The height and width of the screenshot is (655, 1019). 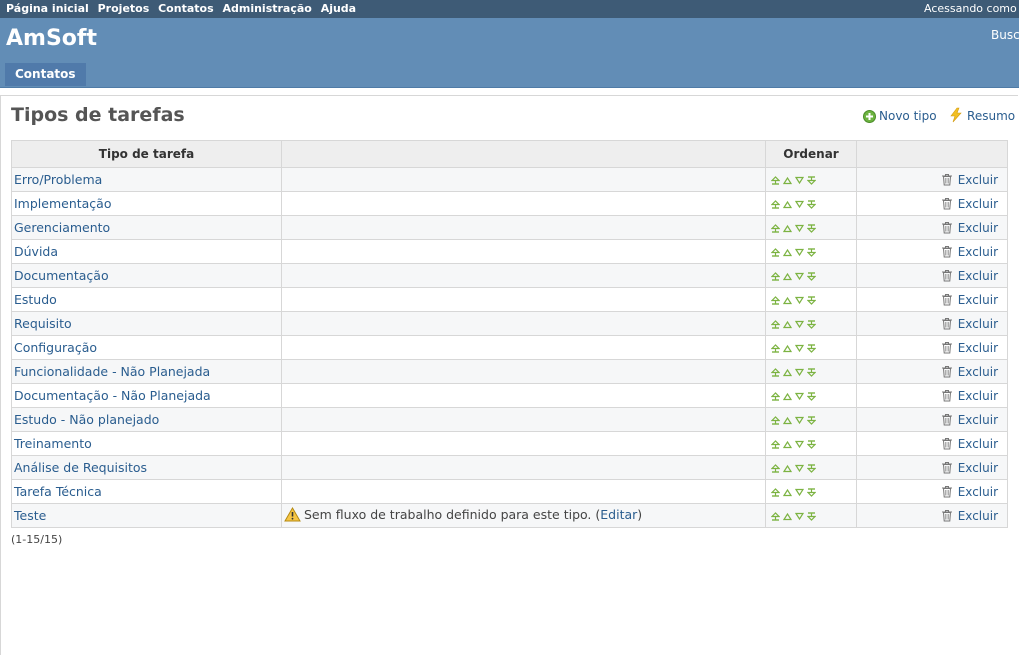 What do you see at coordinates (30, 515) in the screenshot?
I see `type-name-link: Teste` at bounding box center [30, 515].